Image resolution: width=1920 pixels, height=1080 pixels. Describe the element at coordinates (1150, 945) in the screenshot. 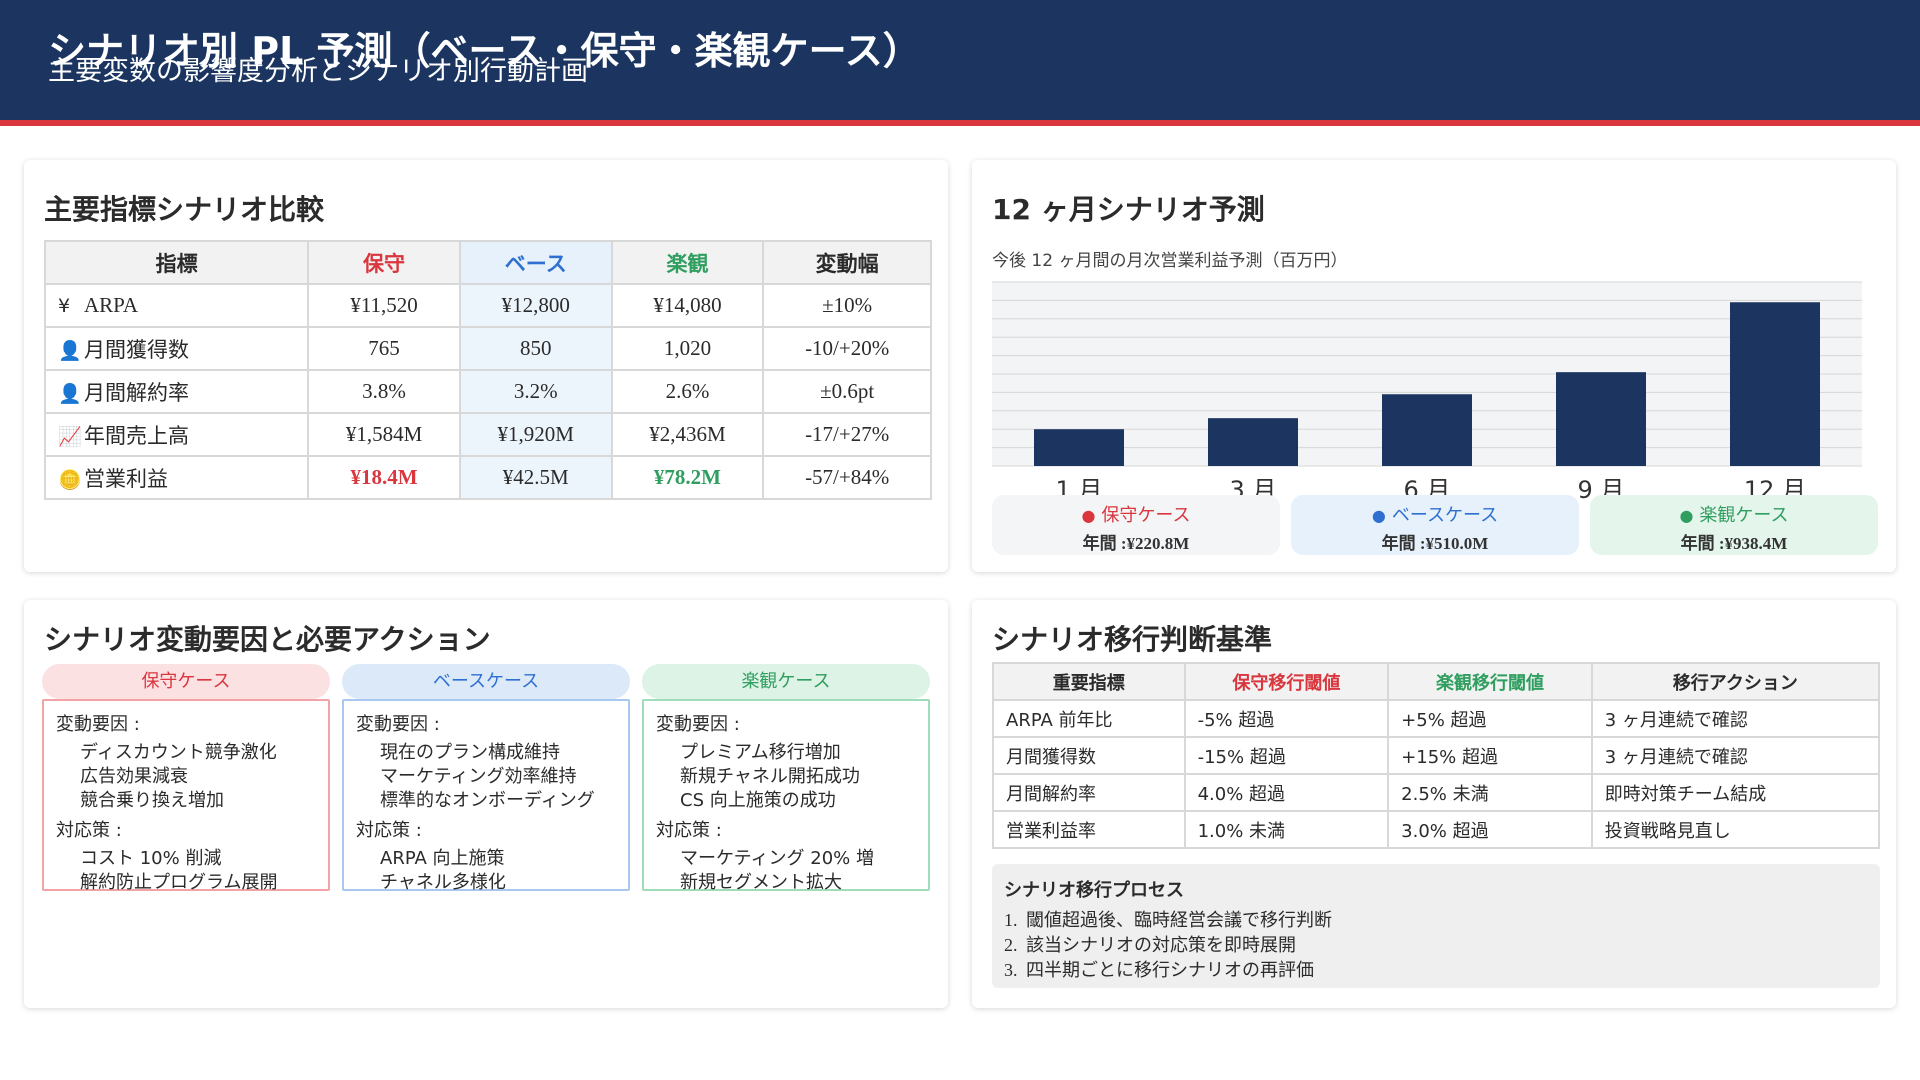

I see `list-item: 2. 該当シナリオの対応策を即時展開` at that location.